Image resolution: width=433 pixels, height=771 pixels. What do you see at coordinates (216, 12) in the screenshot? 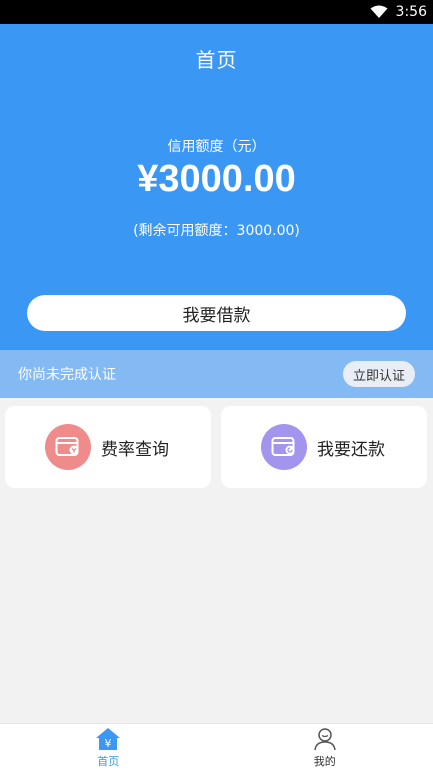
I see `status-bar: 3:56` at bounding box center [216, 12].